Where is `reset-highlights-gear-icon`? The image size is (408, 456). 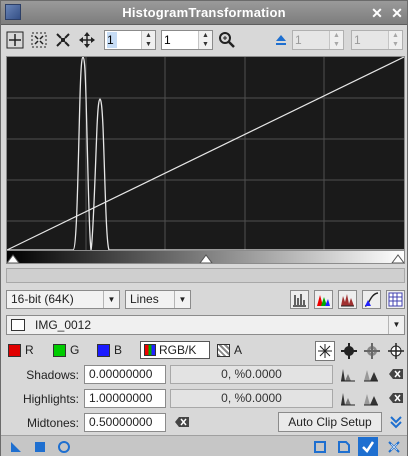 reset-highlights-gear-icon is located at coordinates (396, 351).